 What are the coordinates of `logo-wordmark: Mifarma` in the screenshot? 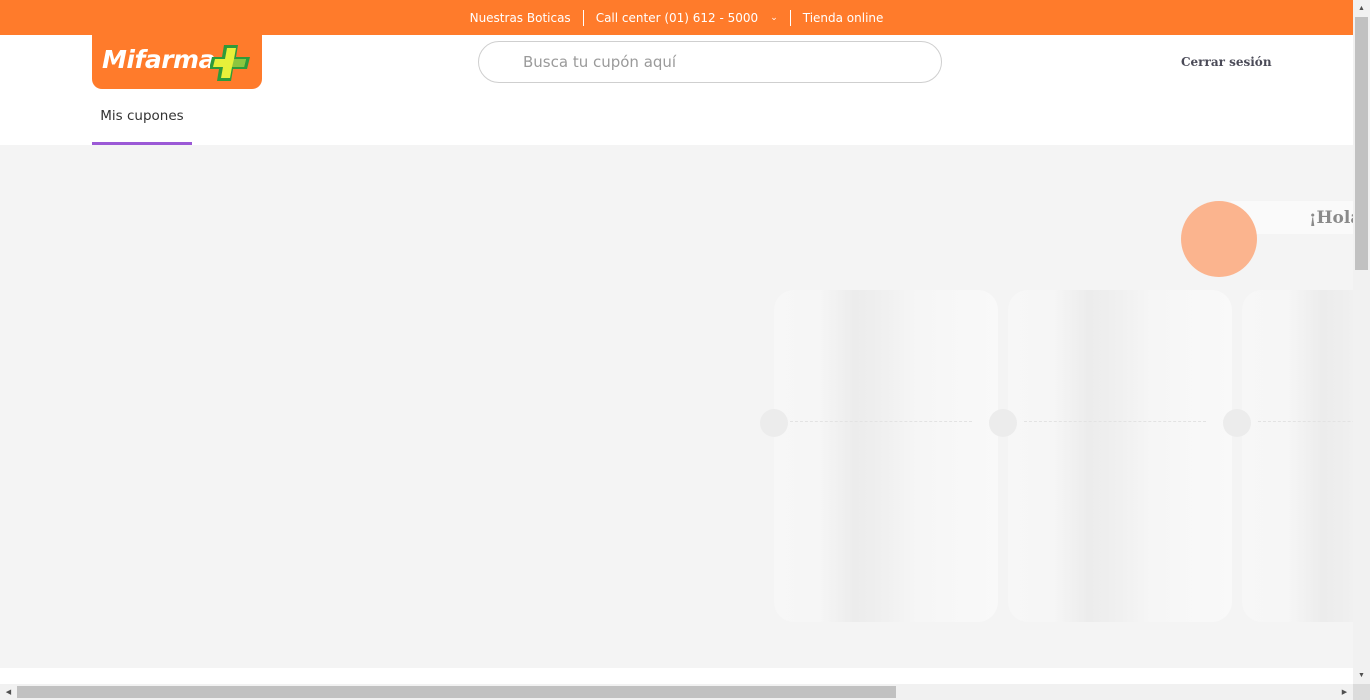 It's located at (158, 59).